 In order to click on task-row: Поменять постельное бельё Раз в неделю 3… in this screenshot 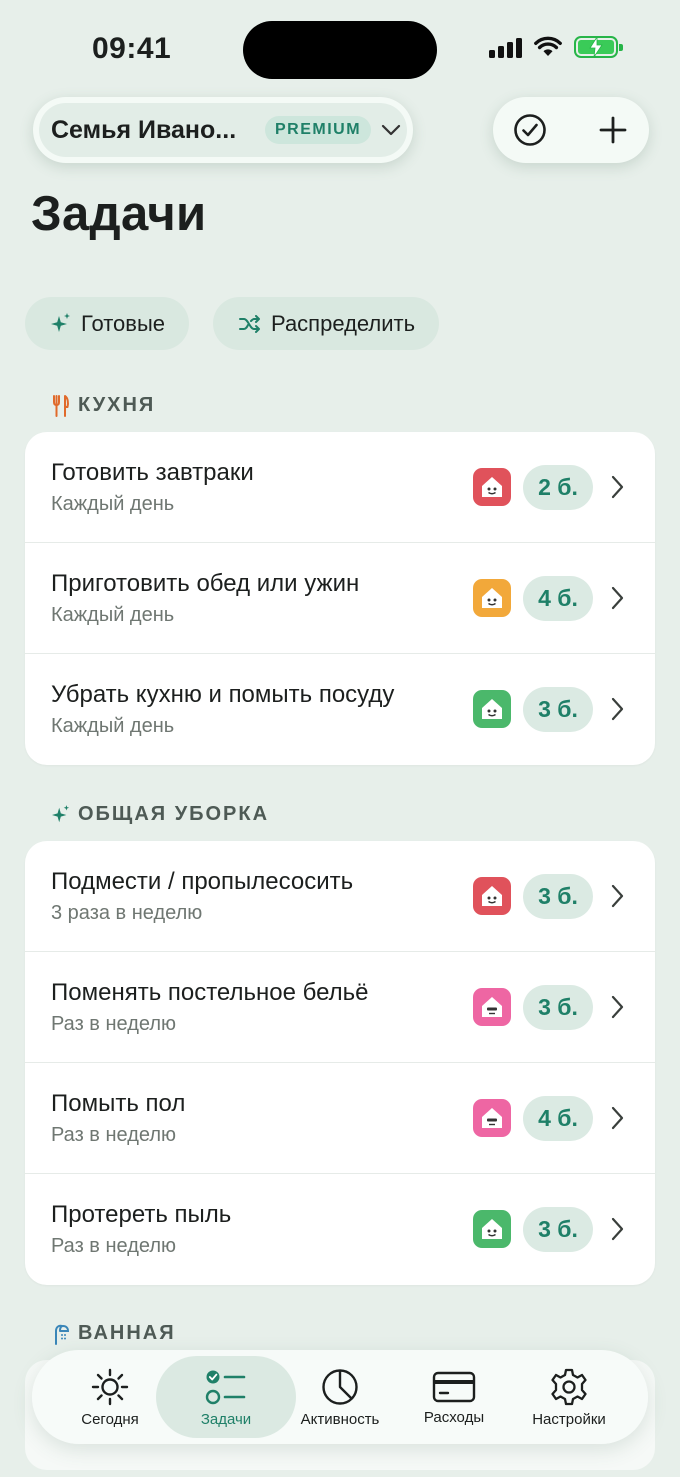, I will do `click(340, 1007)`.